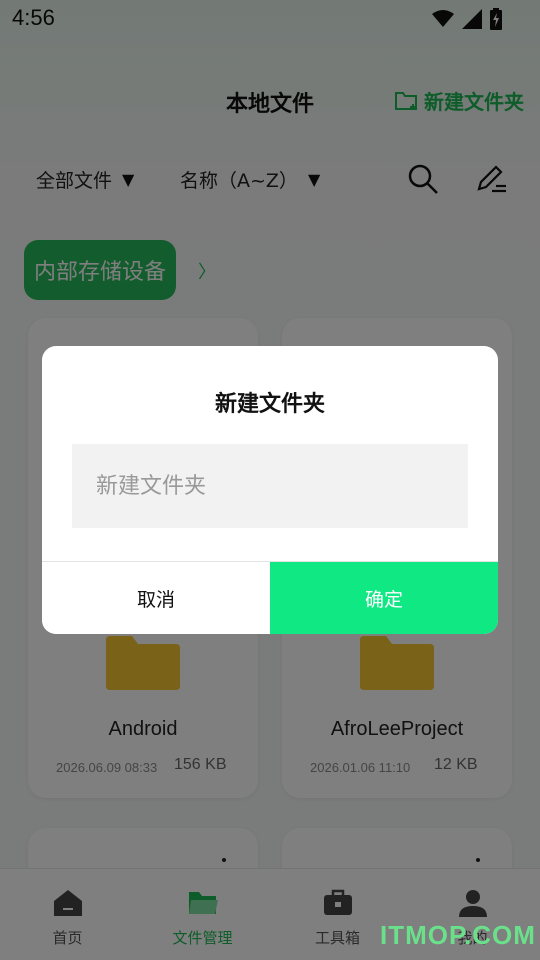  I want to click on cancel-button: 取消, so click(156, 598).